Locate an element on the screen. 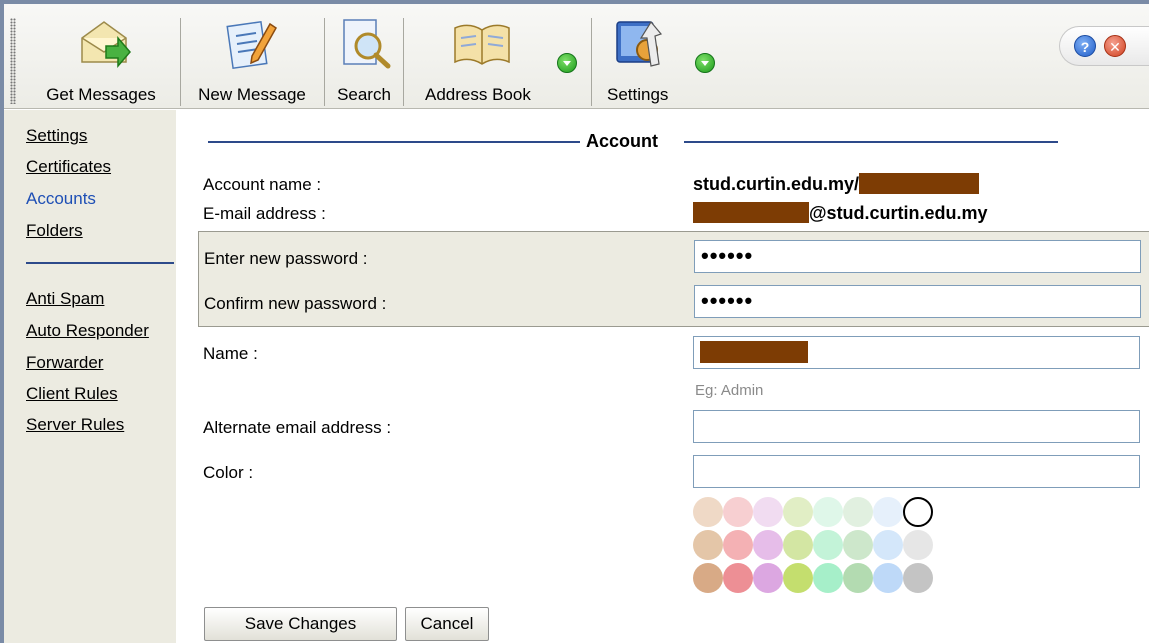  sidebar-item-auto-responder: Auto Responder is located at coordinates (87, 331).